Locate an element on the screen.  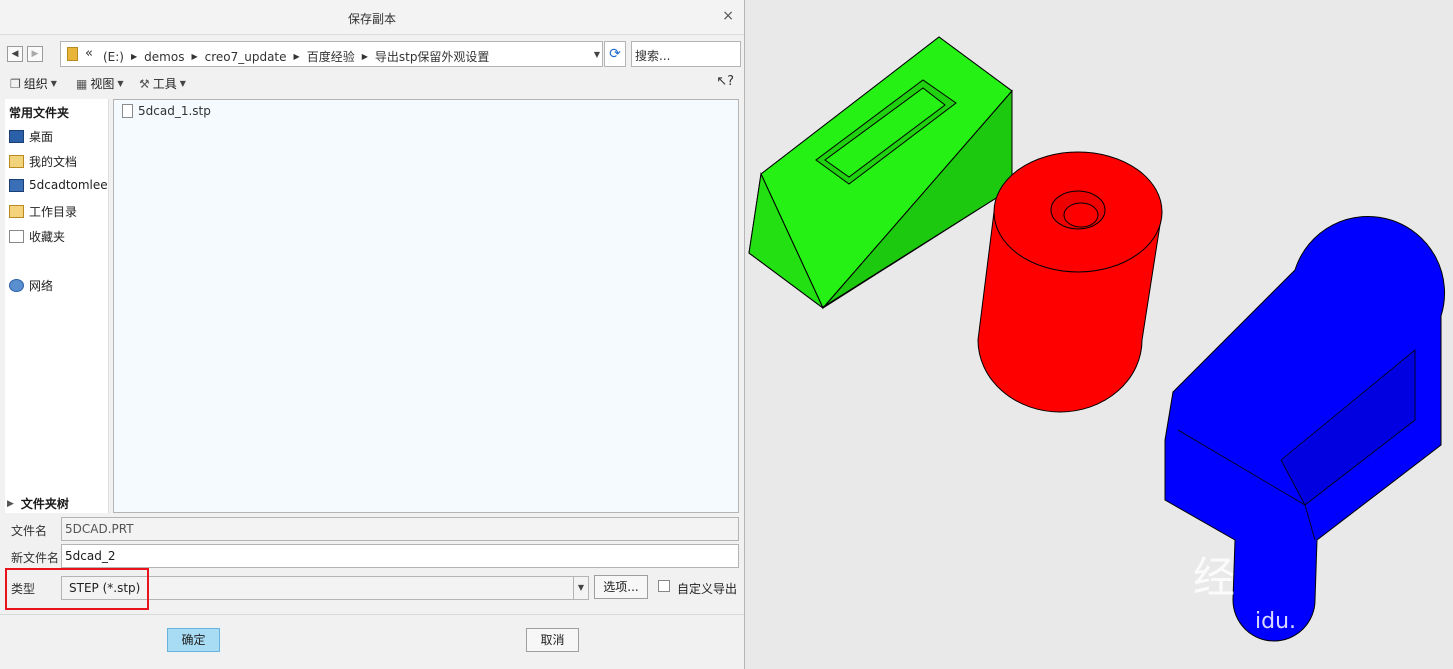
sidebar-header: 常用文件夹 is located at coordinates (39, 113).